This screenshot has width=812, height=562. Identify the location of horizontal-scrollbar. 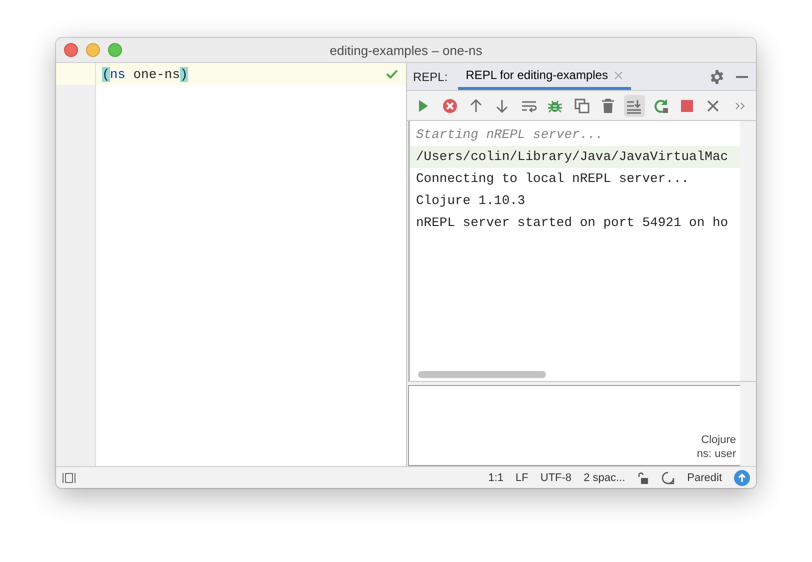
(482, 374).